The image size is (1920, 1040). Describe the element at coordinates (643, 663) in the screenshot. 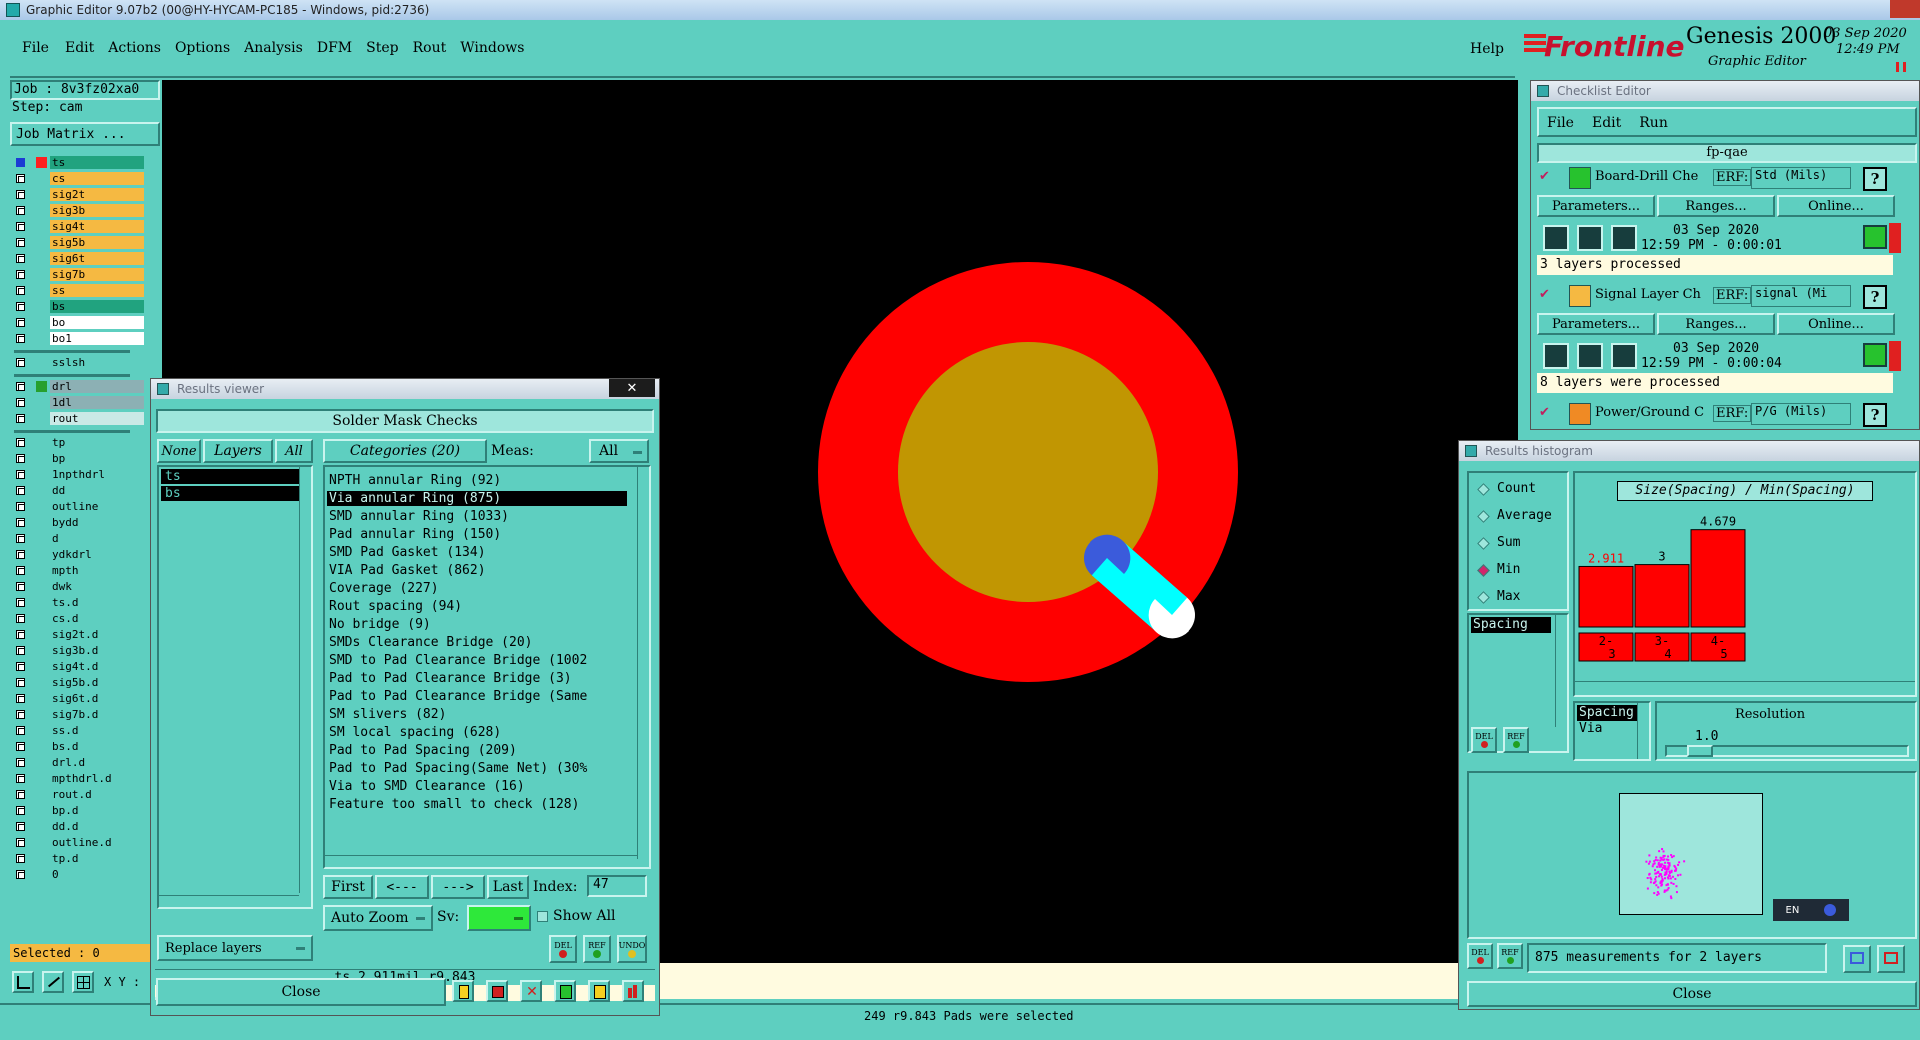

I see `categories-vscroll` at that location.